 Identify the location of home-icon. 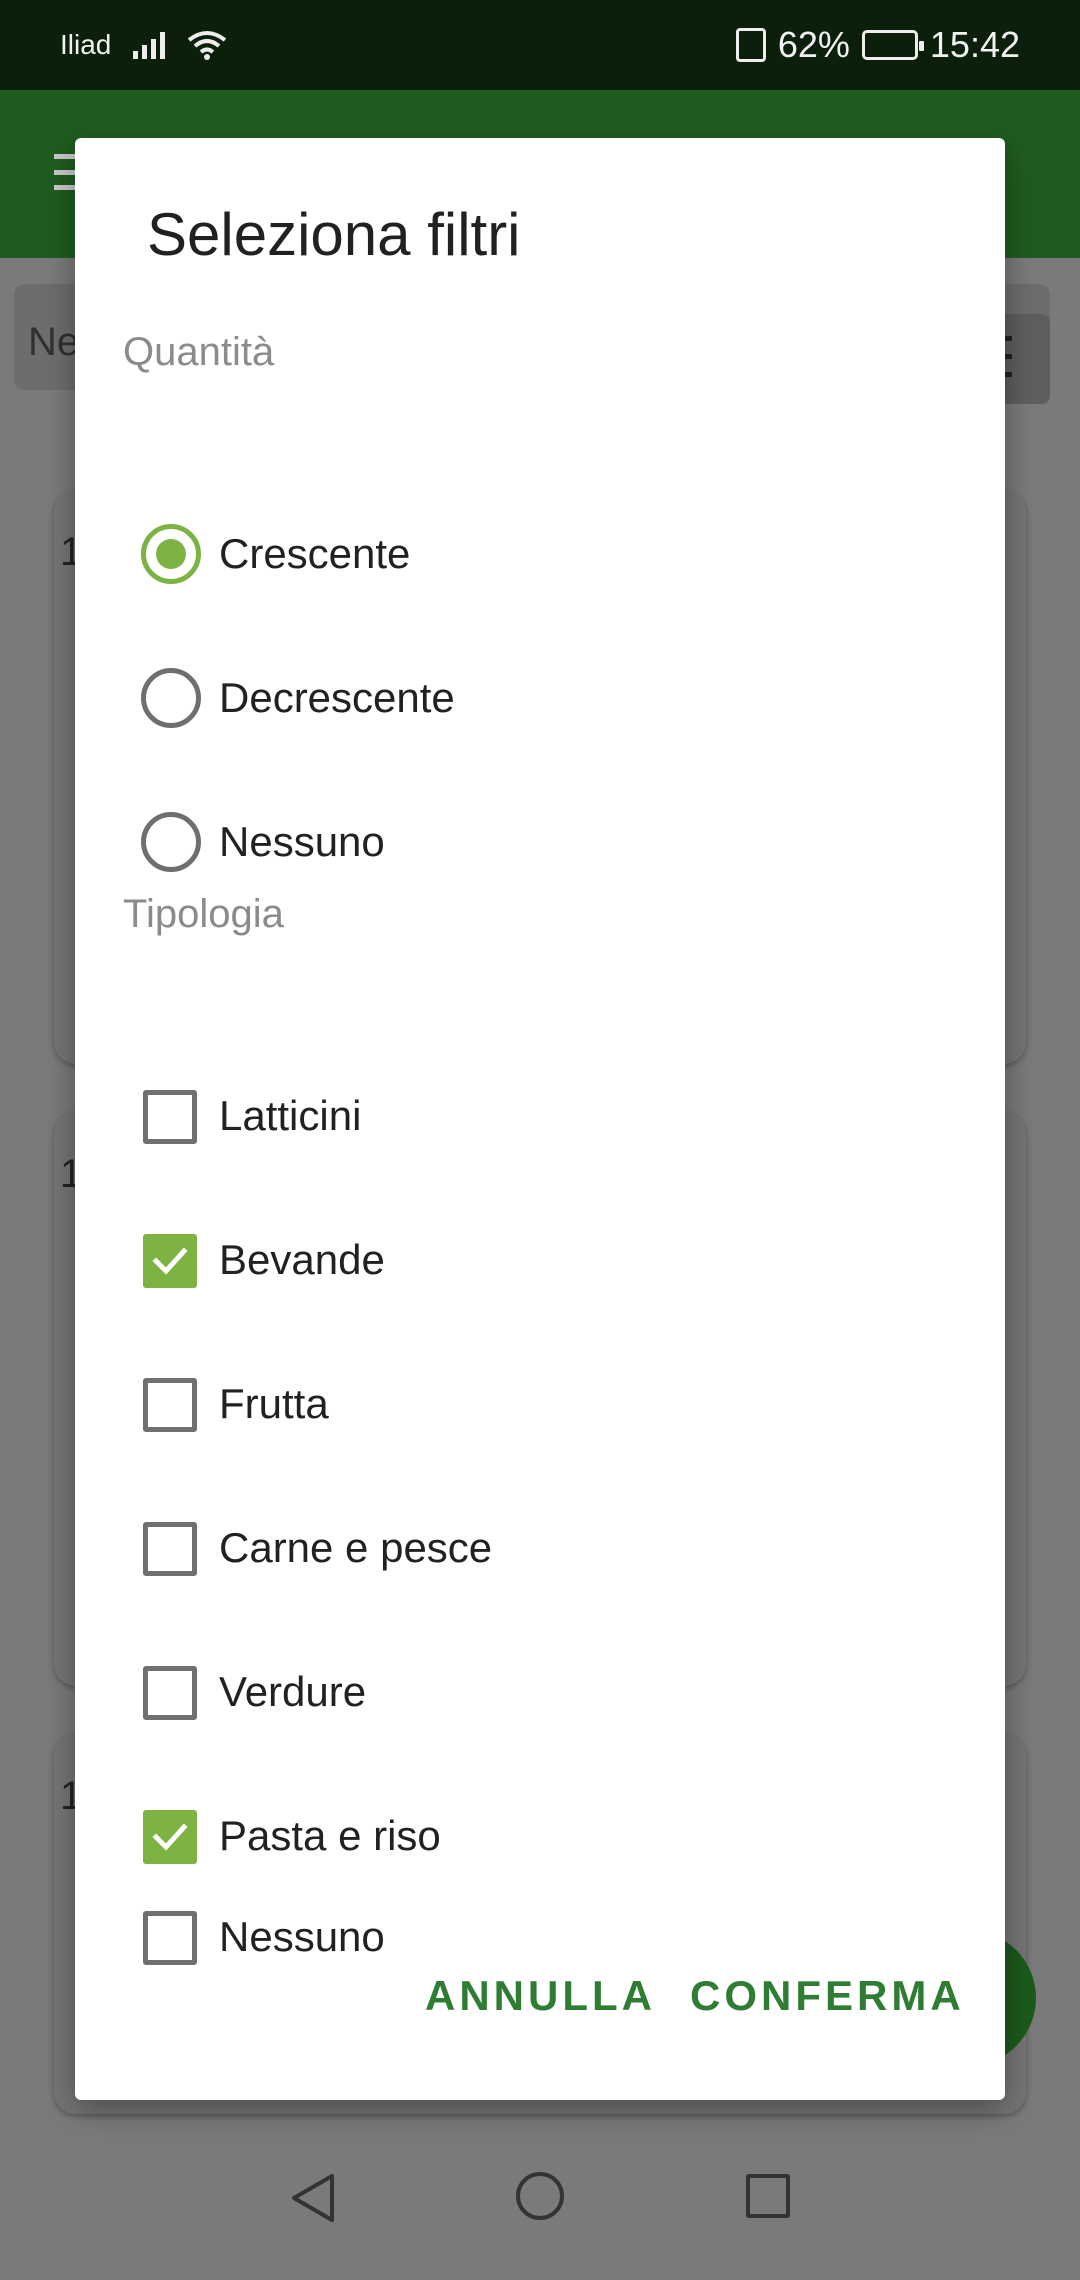
(540, 2196).